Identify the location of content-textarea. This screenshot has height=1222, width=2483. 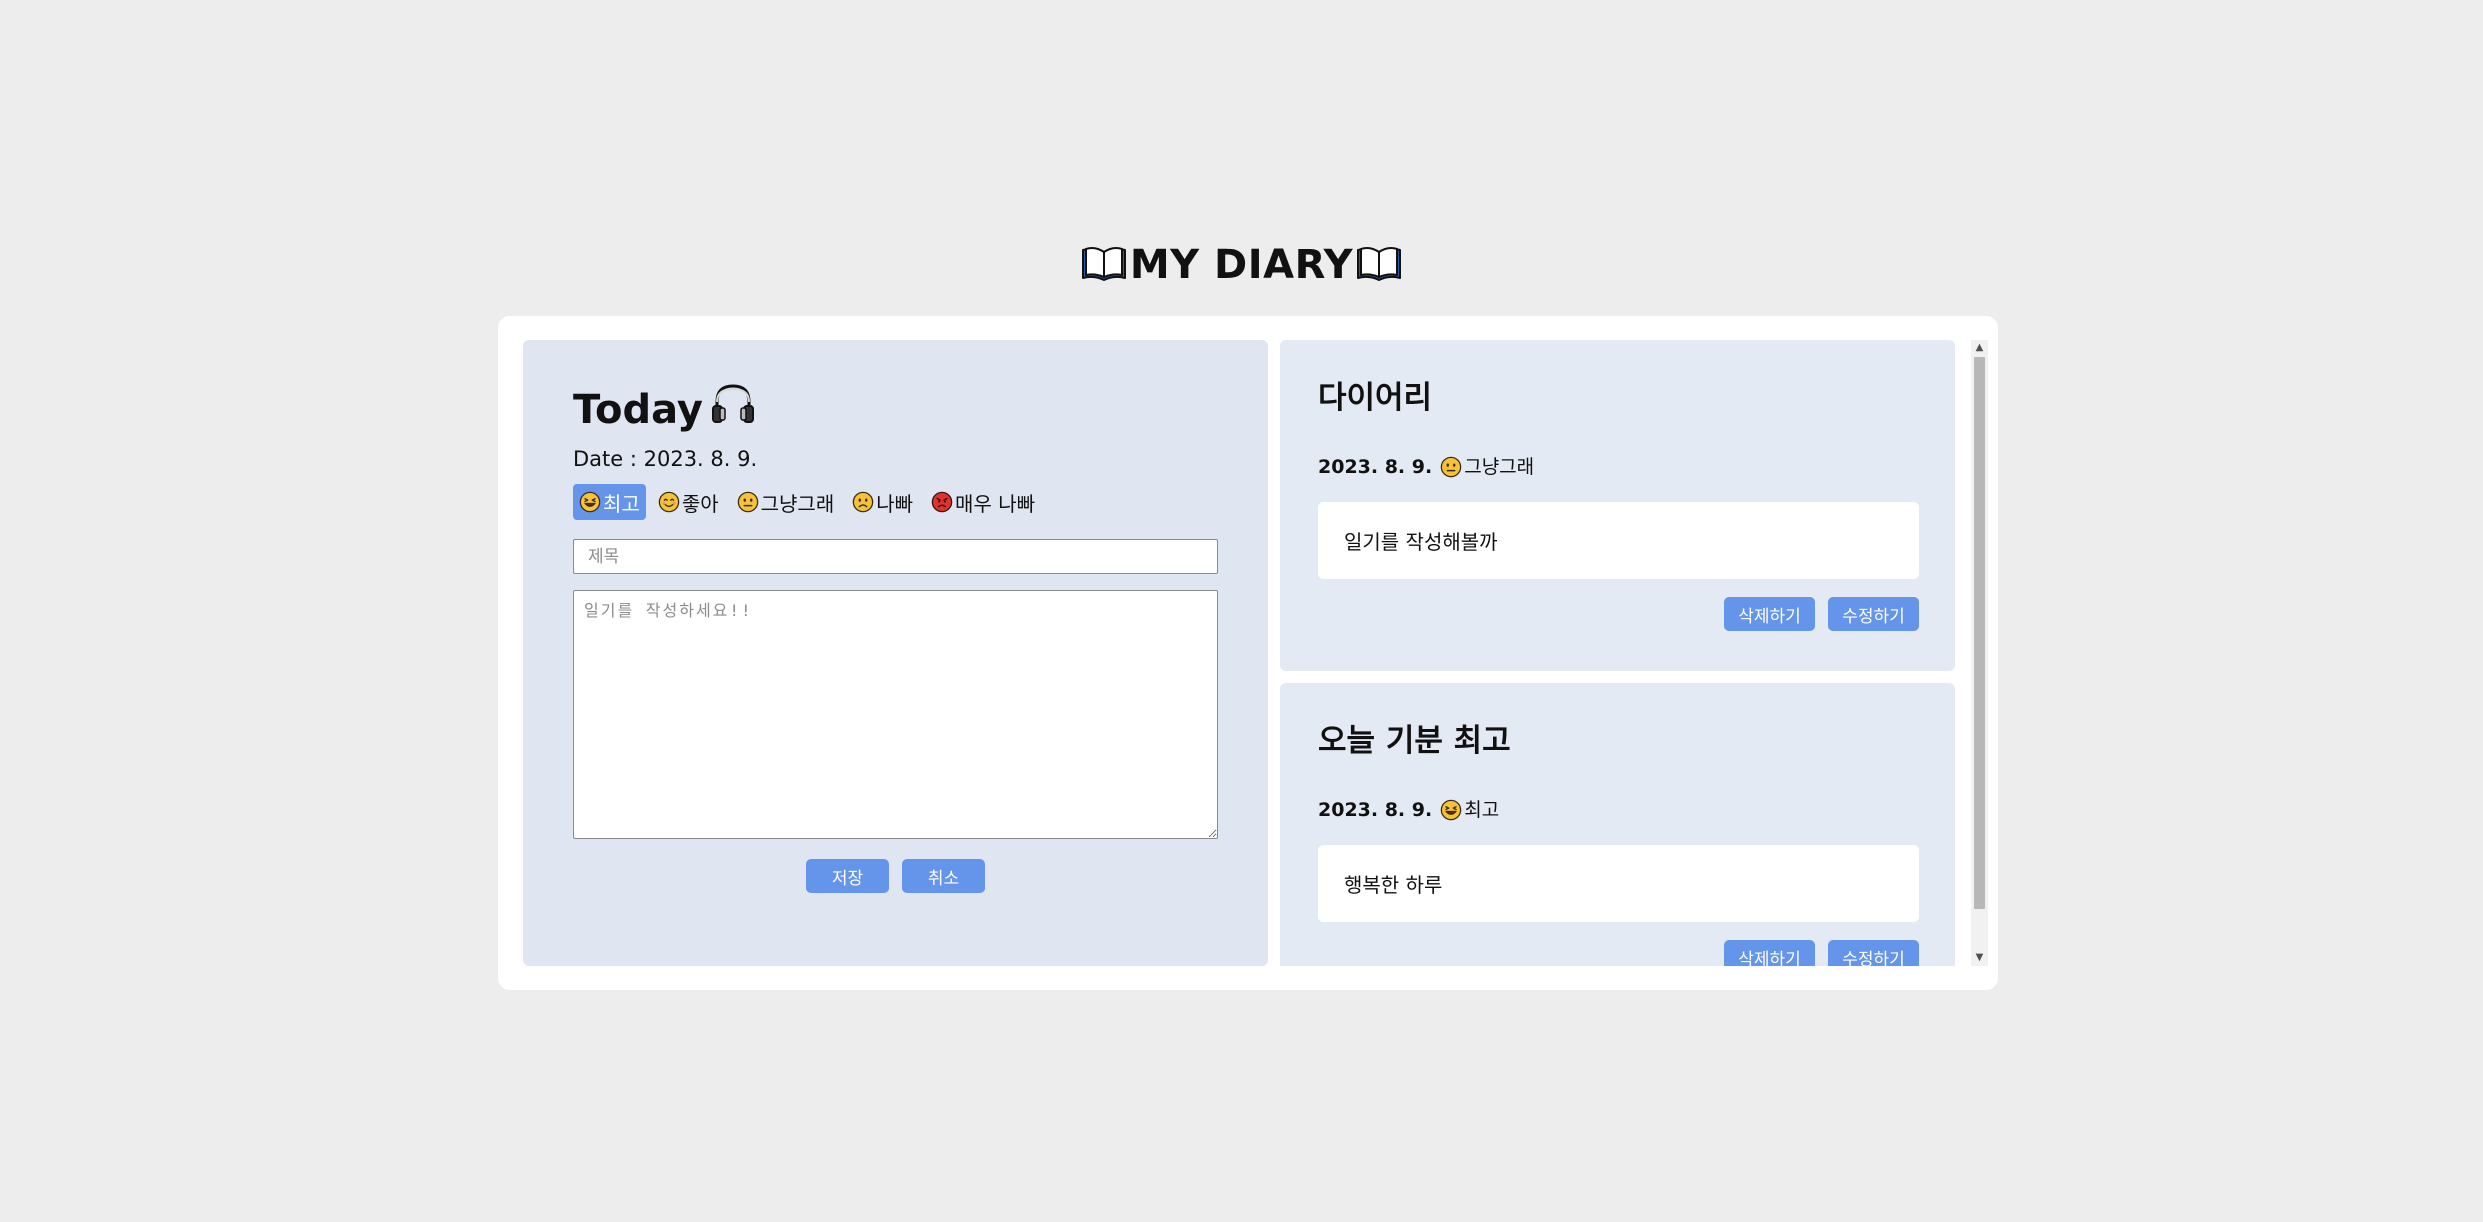
(895, 714).